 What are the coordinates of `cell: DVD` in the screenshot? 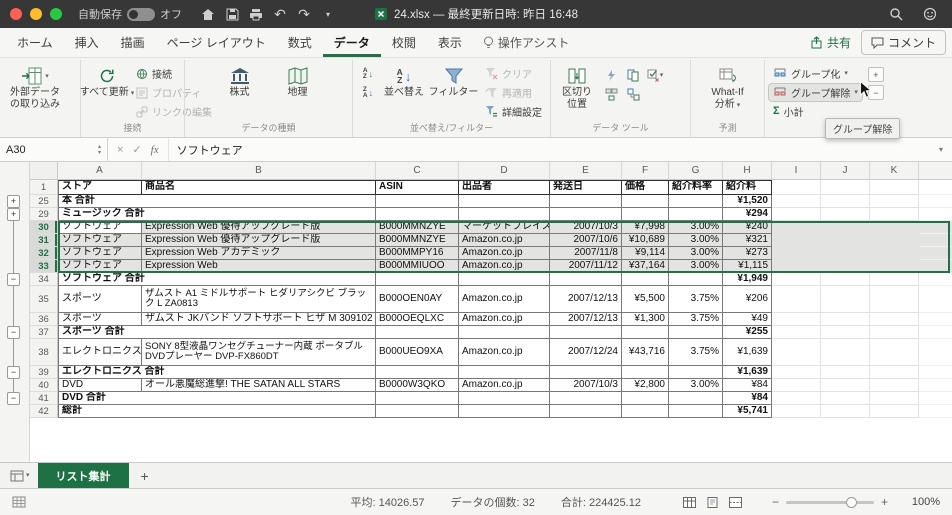 It's located at (100, 385).